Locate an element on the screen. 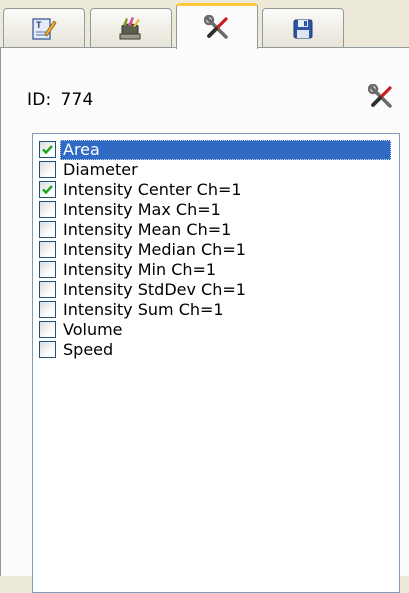 Image resolution: width=409 pixels, height=593 pixels. list-item: Area is located at coordinates (215, 150).